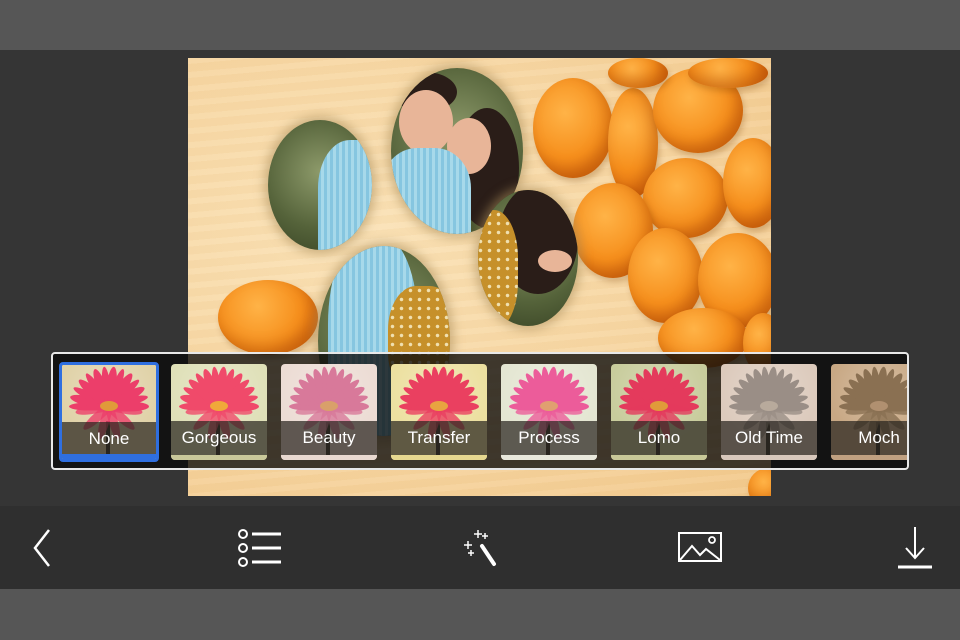  What do you see at coordinates (528, 258) in the screenshot?
I see `collage-petal-right` at bounding box center [528, 258].